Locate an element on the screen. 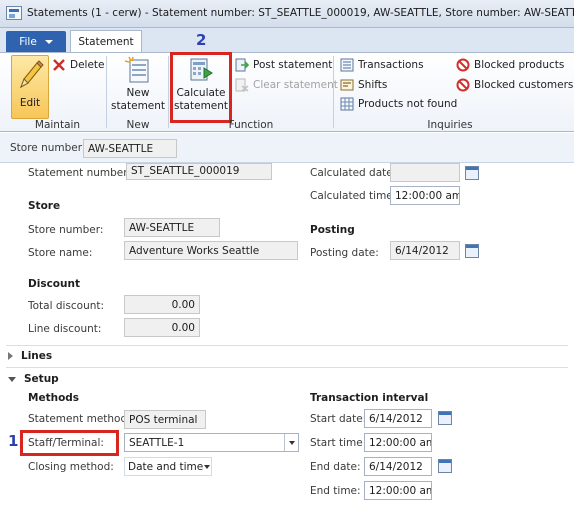  new-statement-button: New statement is located at coordinates (138, 84).